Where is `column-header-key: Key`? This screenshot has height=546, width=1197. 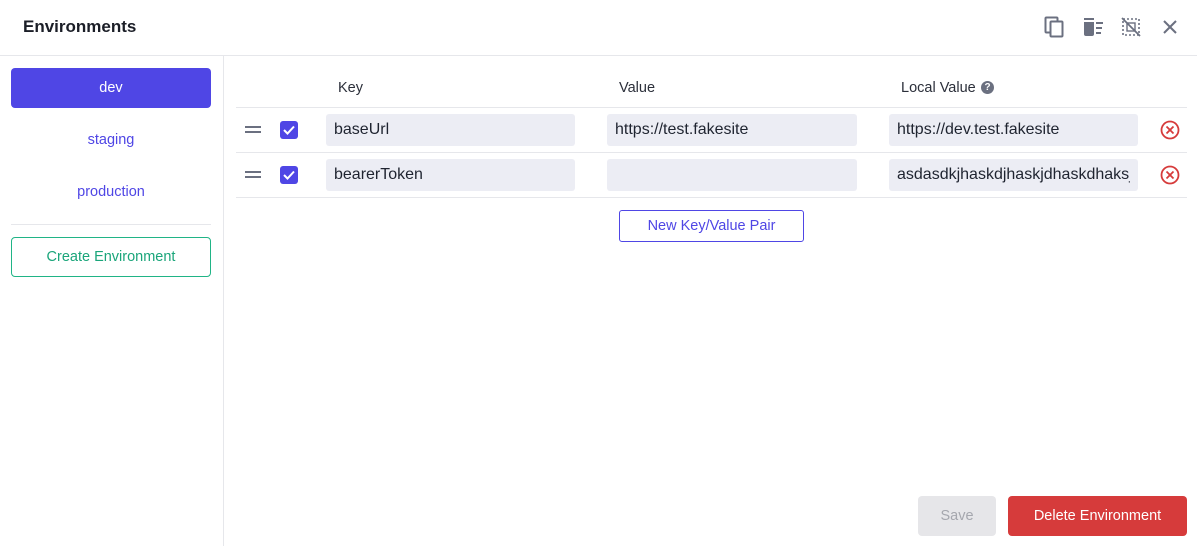 column-header-key: Key is located at coordinates (350, 88).